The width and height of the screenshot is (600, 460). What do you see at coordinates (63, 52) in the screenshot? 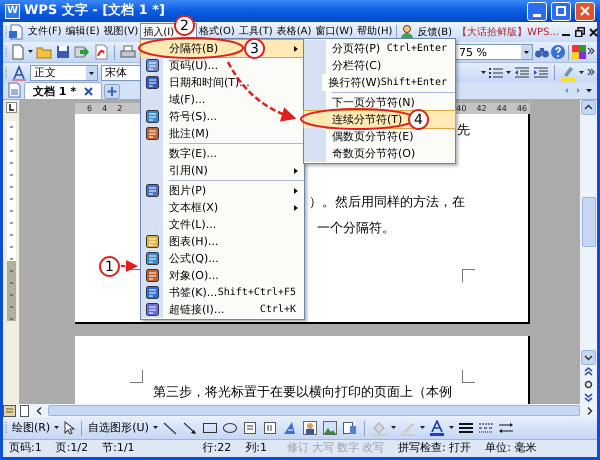
I see `save-icon` at bounding box center [63, 52].